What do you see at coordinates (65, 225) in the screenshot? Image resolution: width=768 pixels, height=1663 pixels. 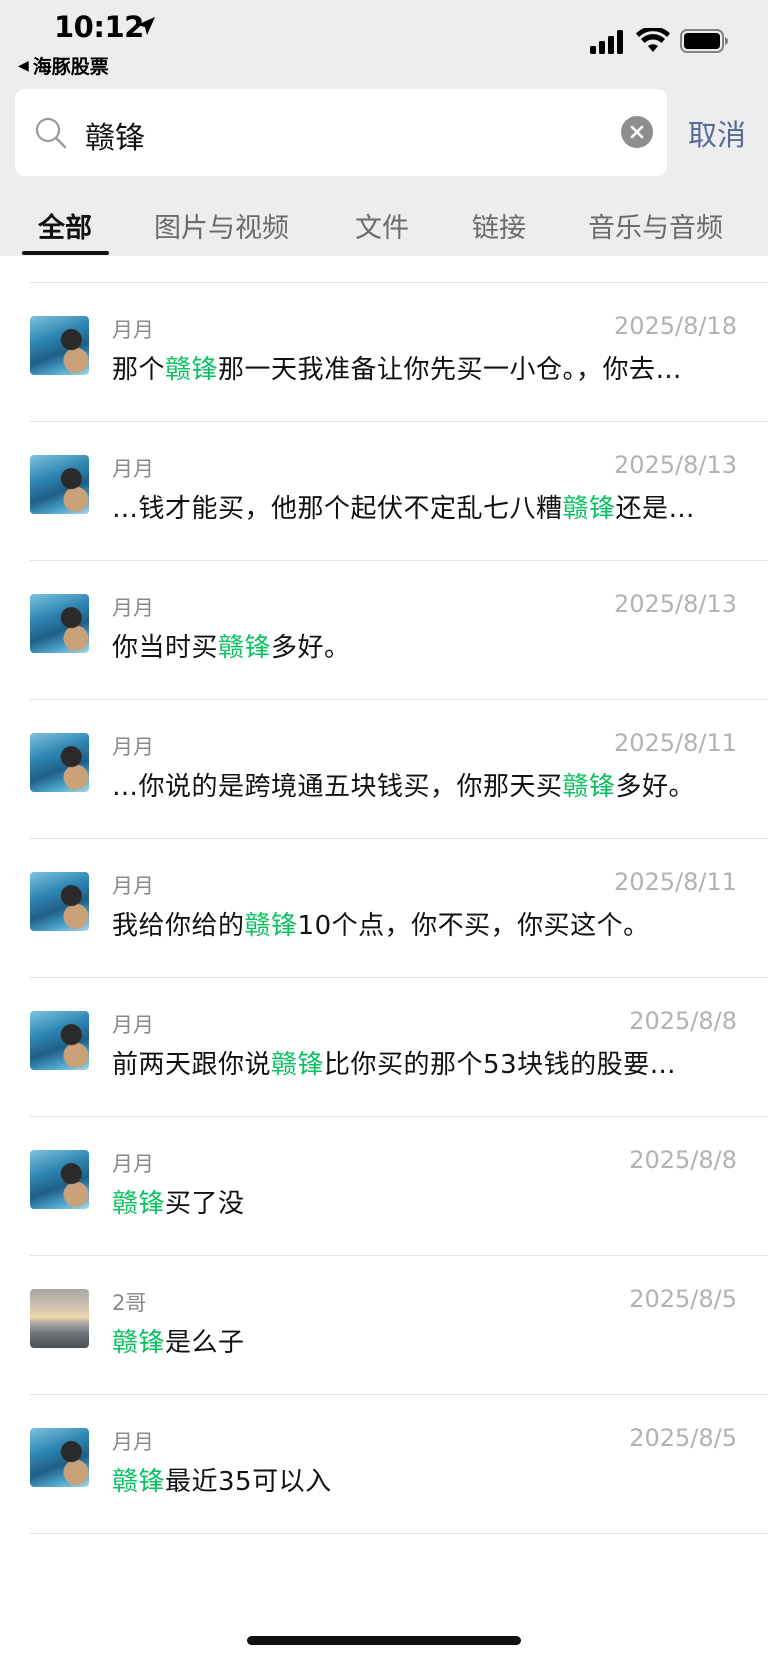 I see `tab-all: 全部` at bounding box center [65, 225].